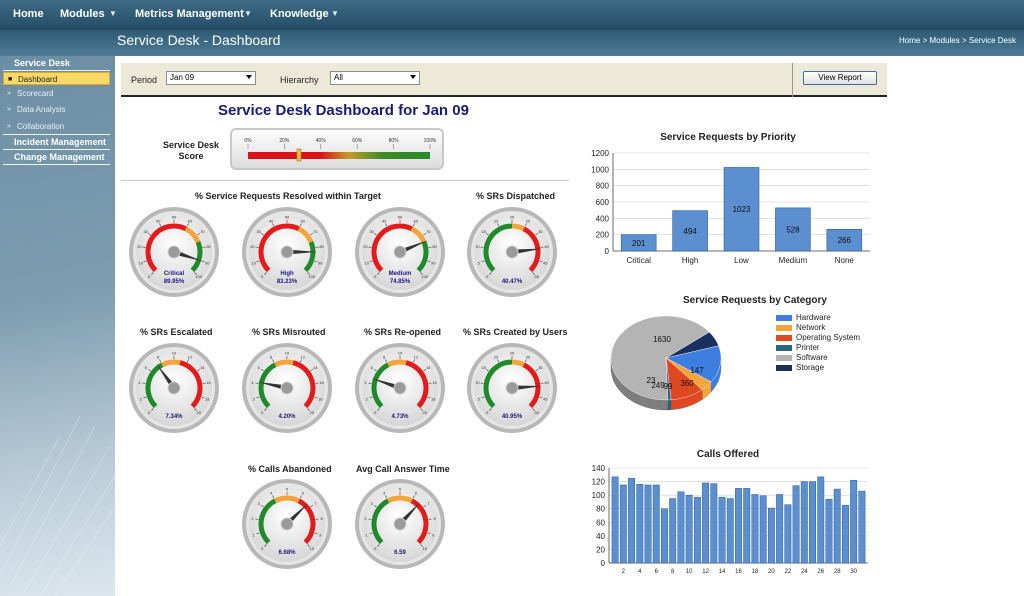 The height and width of the screenshot is (596, 1024). I want to click on gauge-tick-label: 16, so click(321, 382).